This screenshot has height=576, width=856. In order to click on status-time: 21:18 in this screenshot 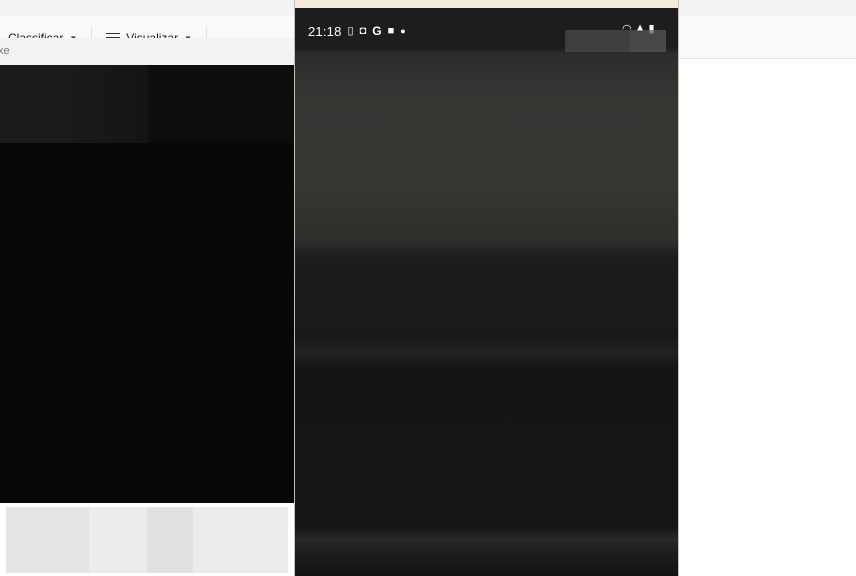, I will do `click(325, 31)`.